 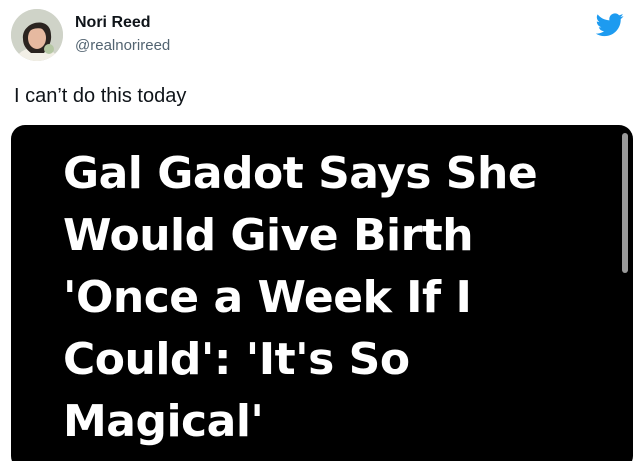 I want to click on tweet-text: I can’t do this today, so click(x=100, y=96).